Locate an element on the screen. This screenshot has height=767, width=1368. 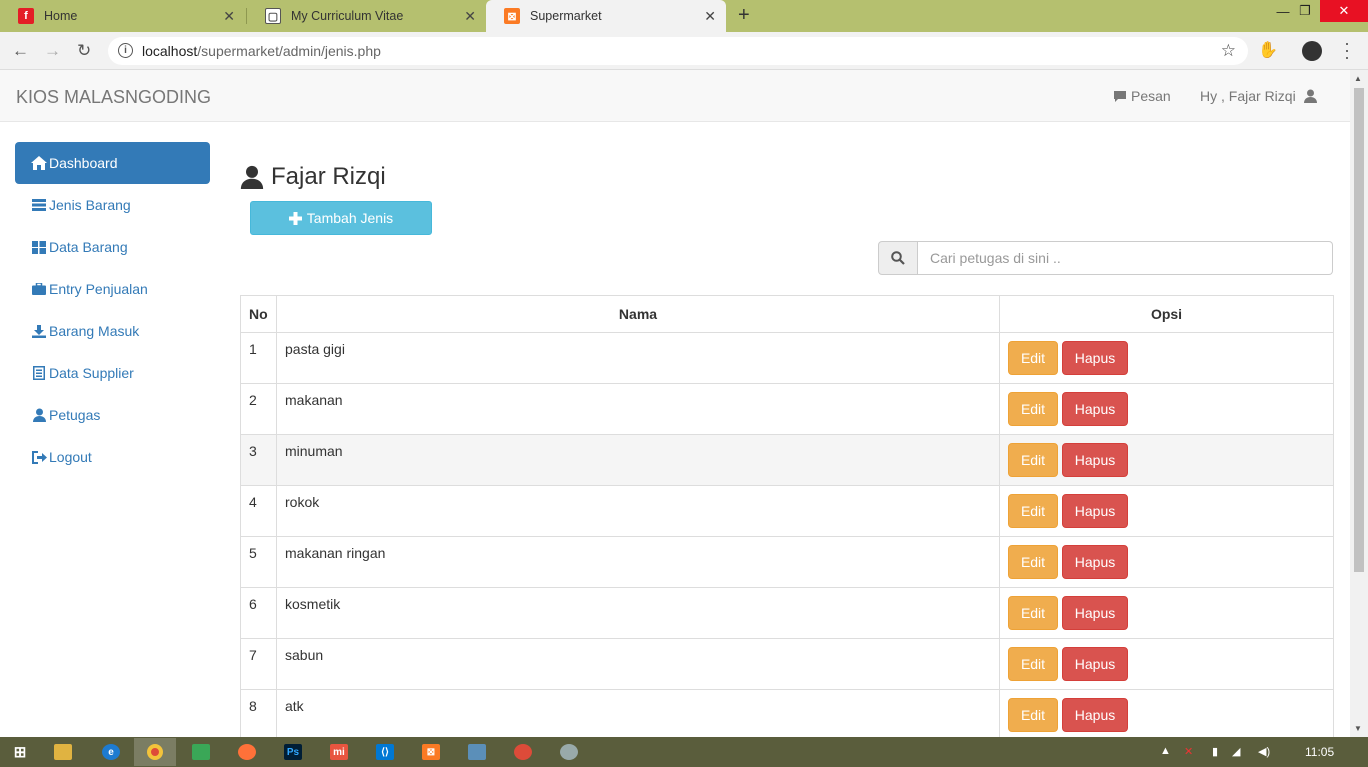
tab-title: Home is located at coordinates (61, 16).